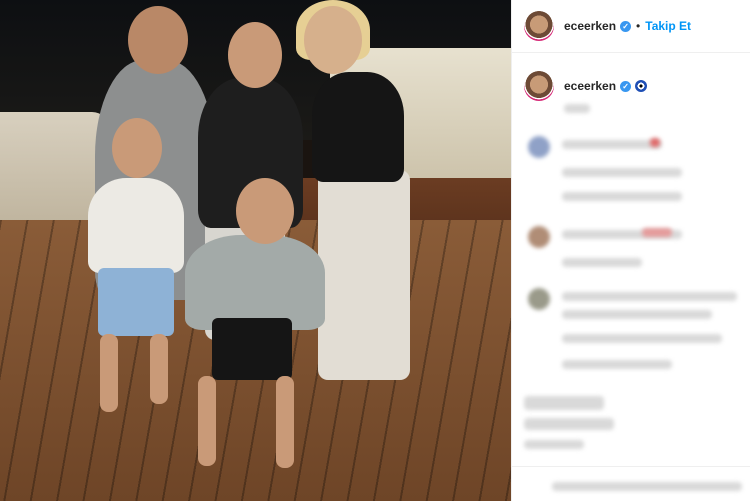 This screenshot has width=750, height=501. Describe the element at coordinates (333, 40) in the screenshot. I see `woman-head` at that location.